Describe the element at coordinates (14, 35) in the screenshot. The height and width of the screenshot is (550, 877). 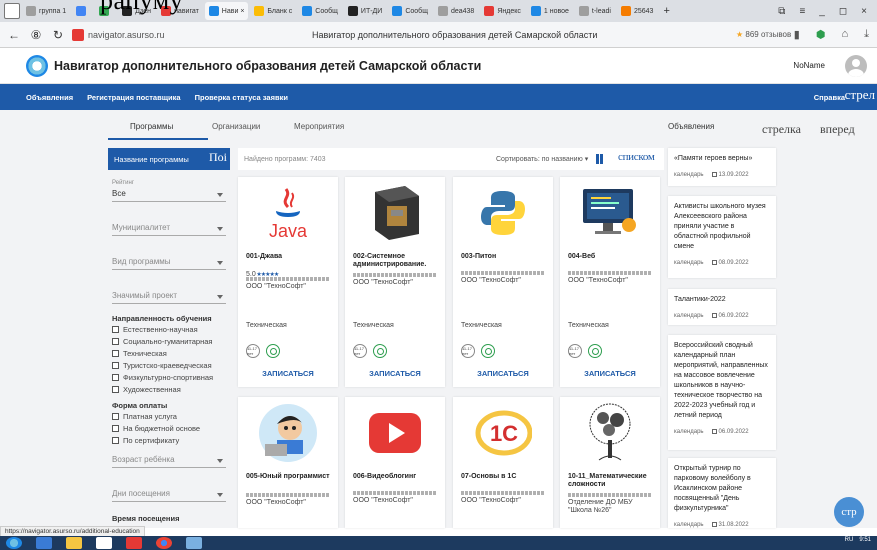
I see `back-icon: ←` at that location.